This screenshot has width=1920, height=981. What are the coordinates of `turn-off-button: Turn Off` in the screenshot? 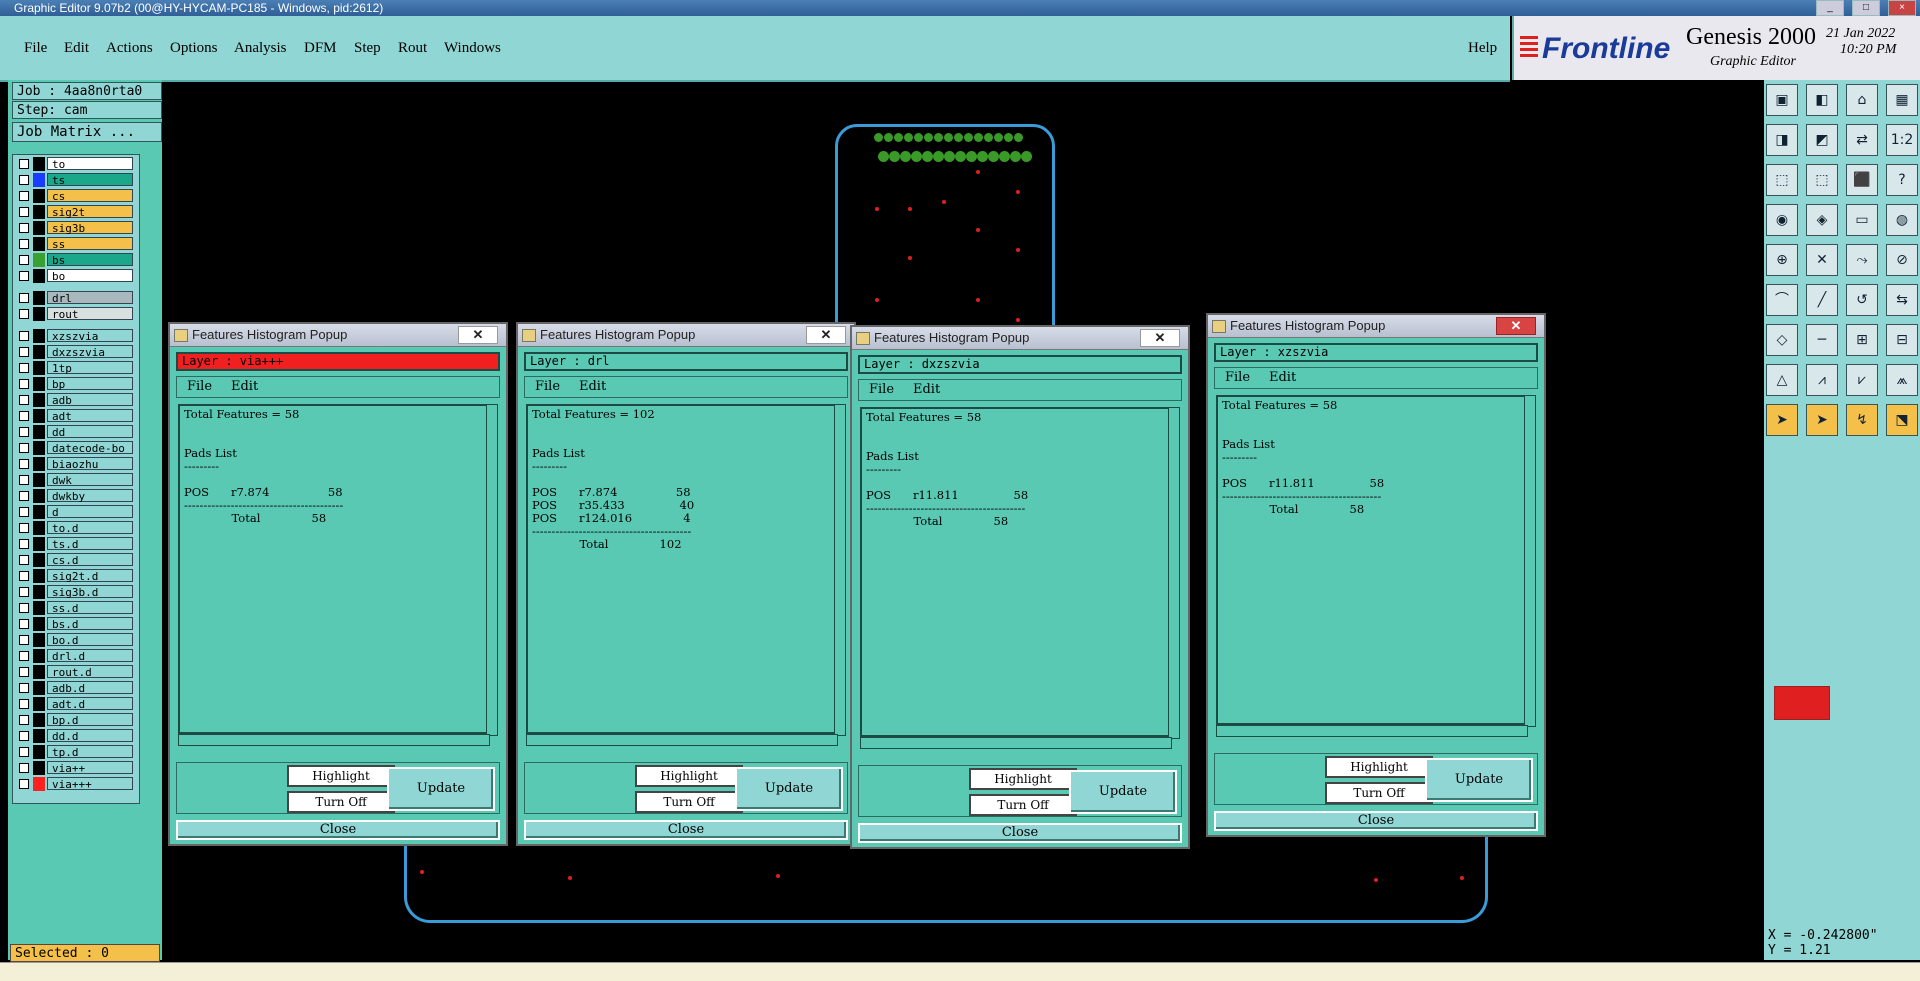 It's located at (1379, 793).